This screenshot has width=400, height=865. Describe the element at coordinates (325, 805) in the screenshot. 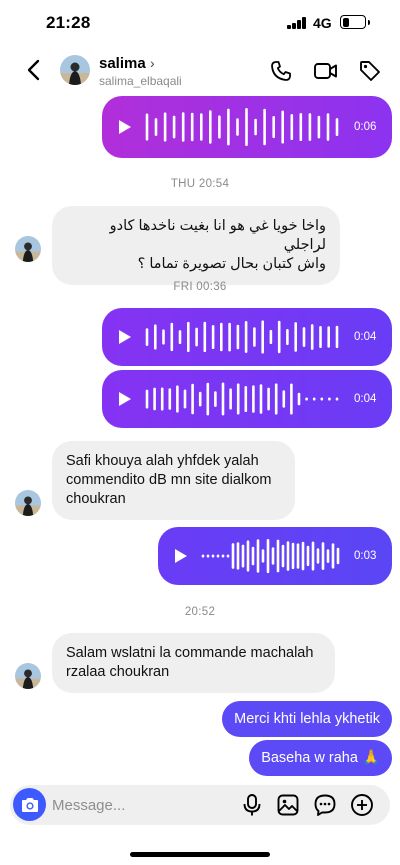

I see `sticker-button` at that location.